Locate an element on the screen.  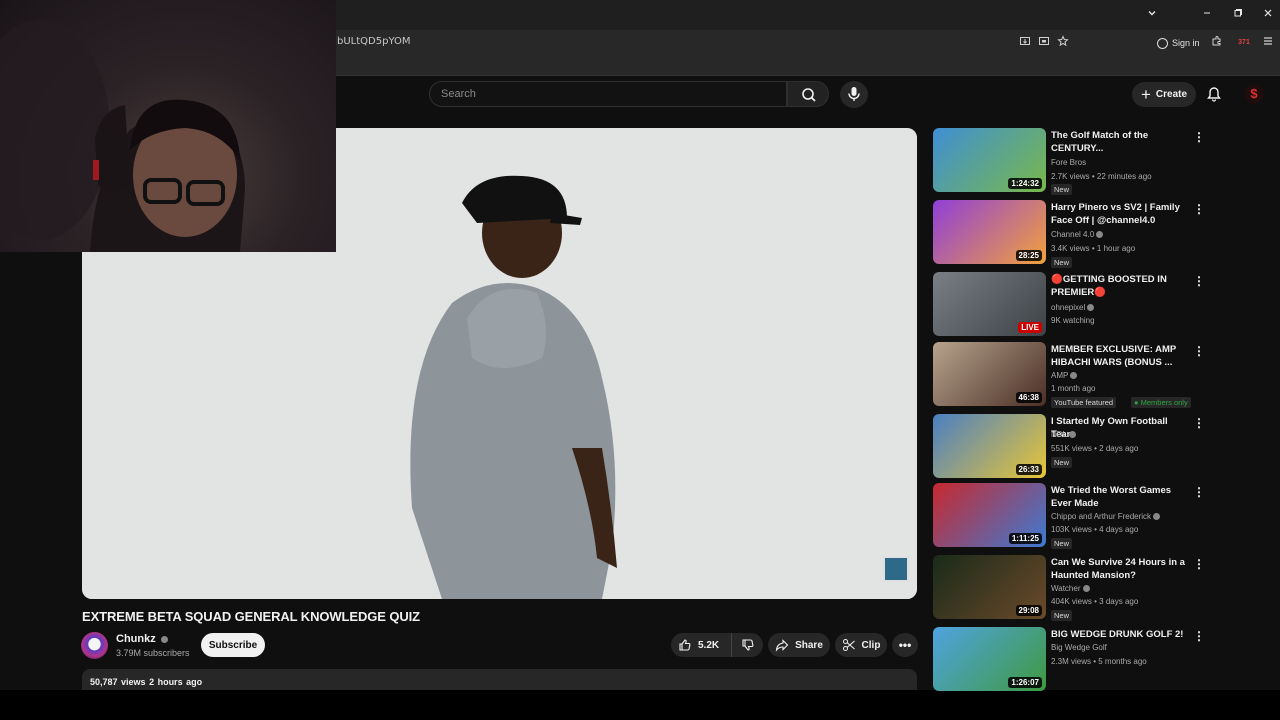
recommendation-channel: Channel 4.0 is located at coordinates (1077, 234).